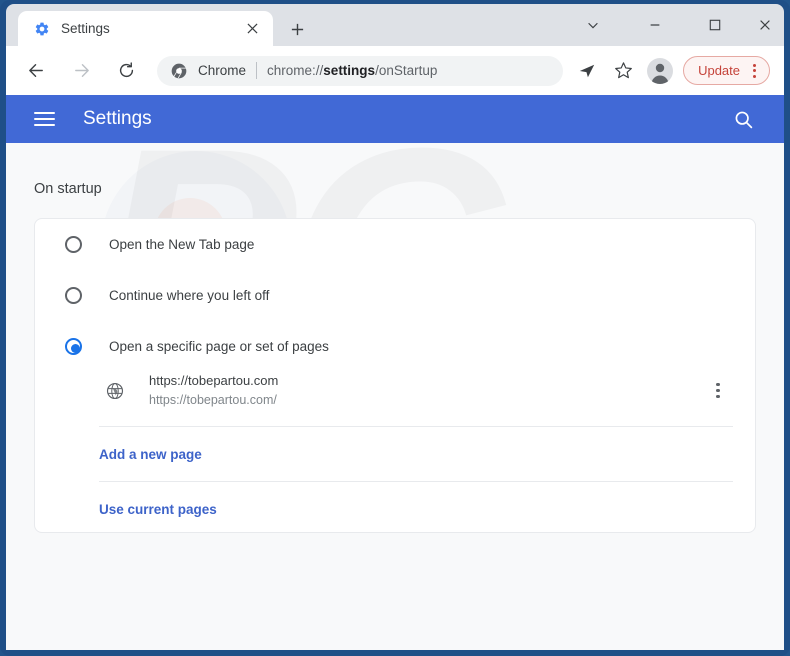  Describe the element at coordinates (660, 73) in the screenshot. I see `avatar-icon` at that location.